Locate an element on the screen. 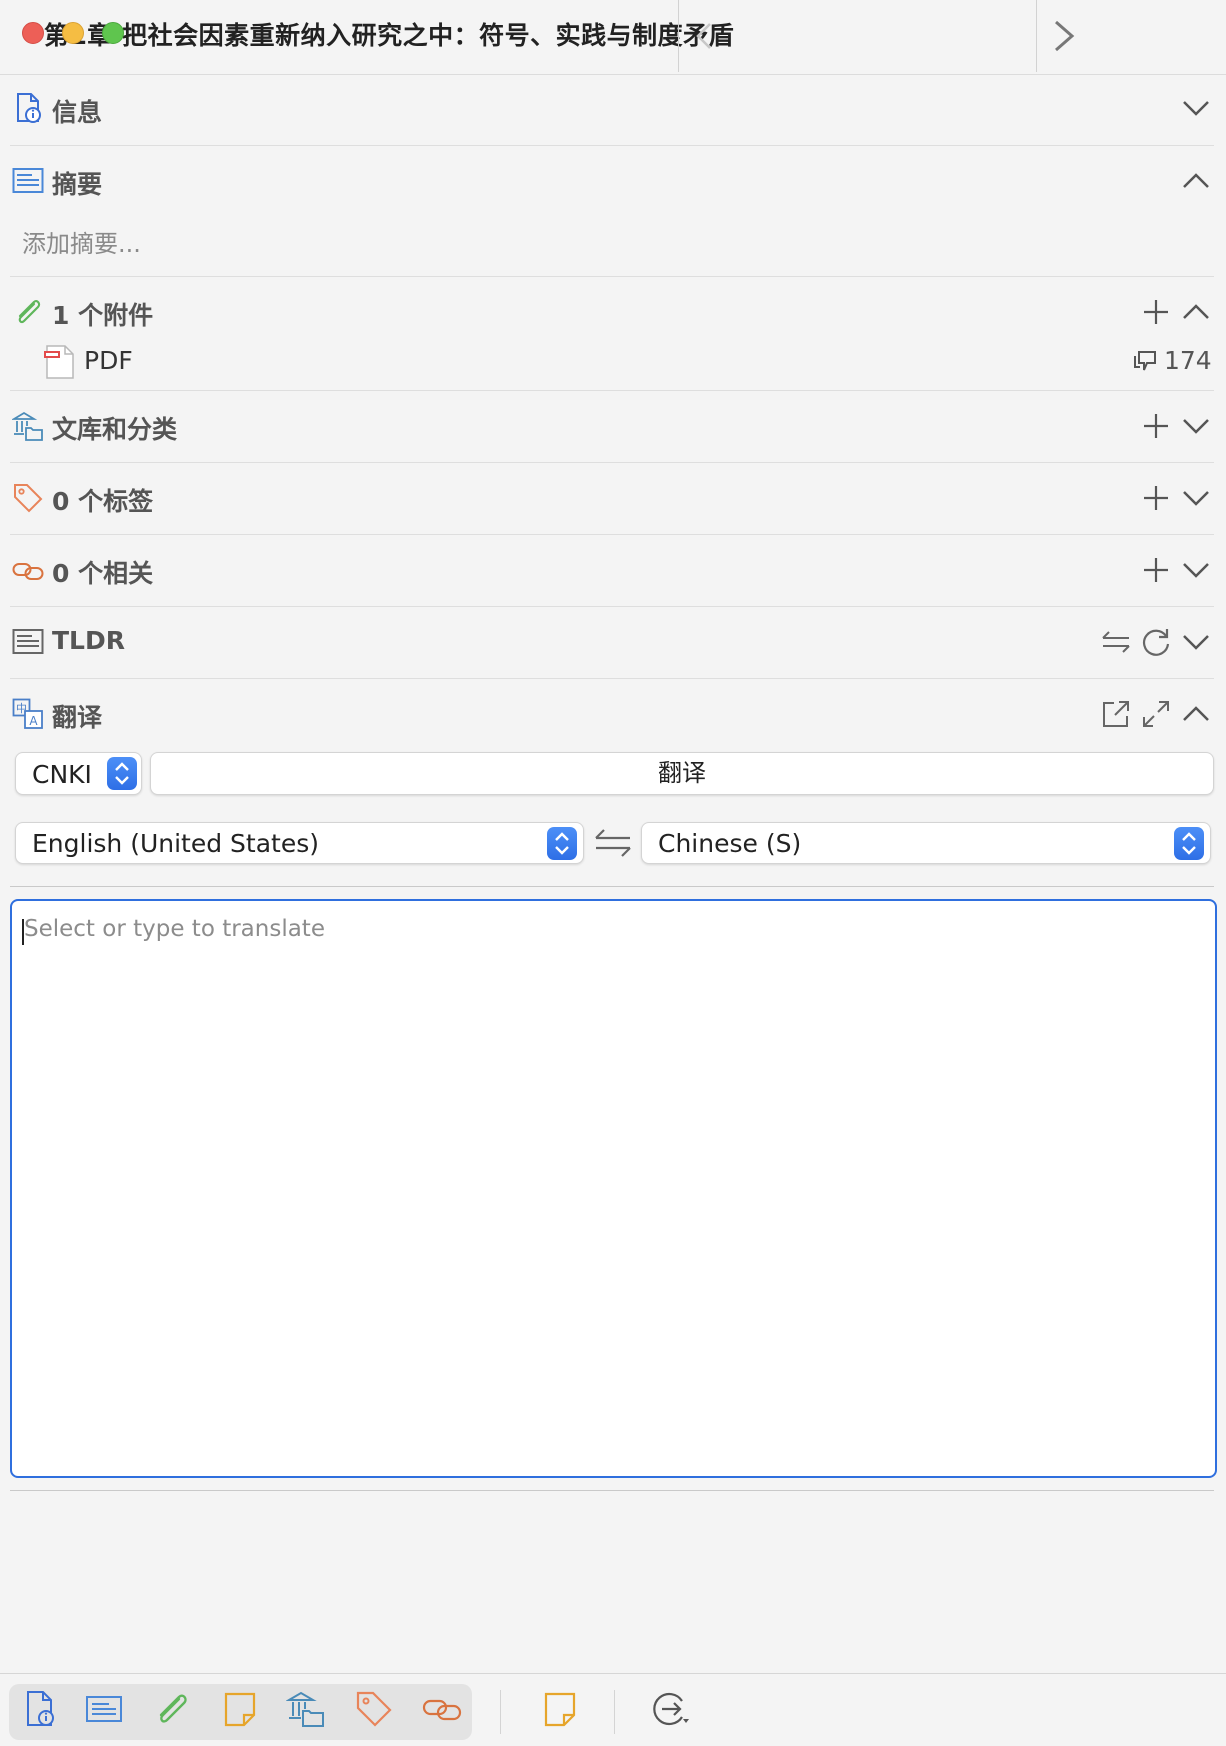  link-icon is located at coordinates (28, 571).